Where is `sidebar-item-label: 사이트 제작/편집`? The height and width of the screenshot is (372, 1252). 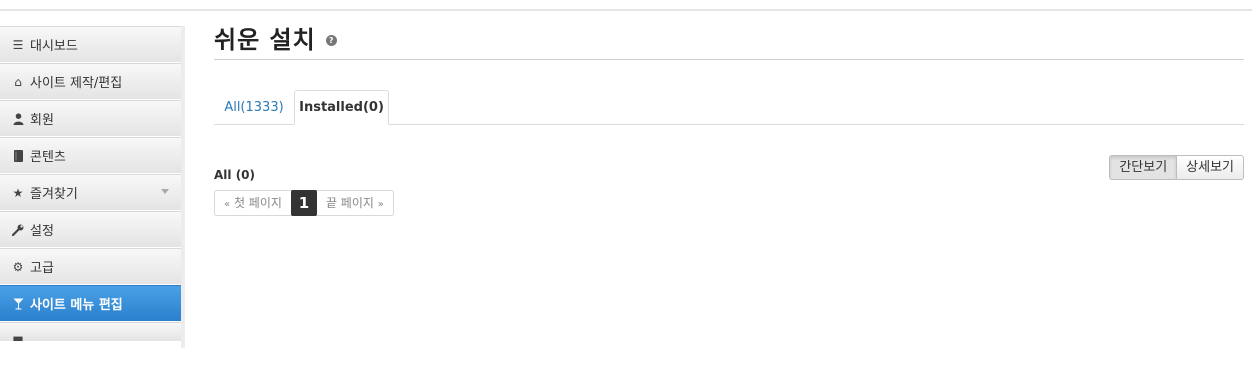 sidebar-item-label: 사이트 제작/편집 is located at coordinates (76, 83).